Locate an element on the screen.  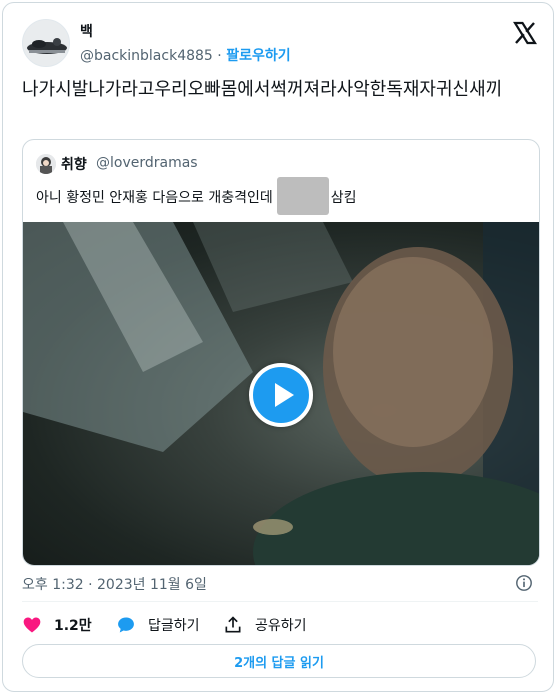
reply-button: 답글하기 is located at coordinates (158, 625).